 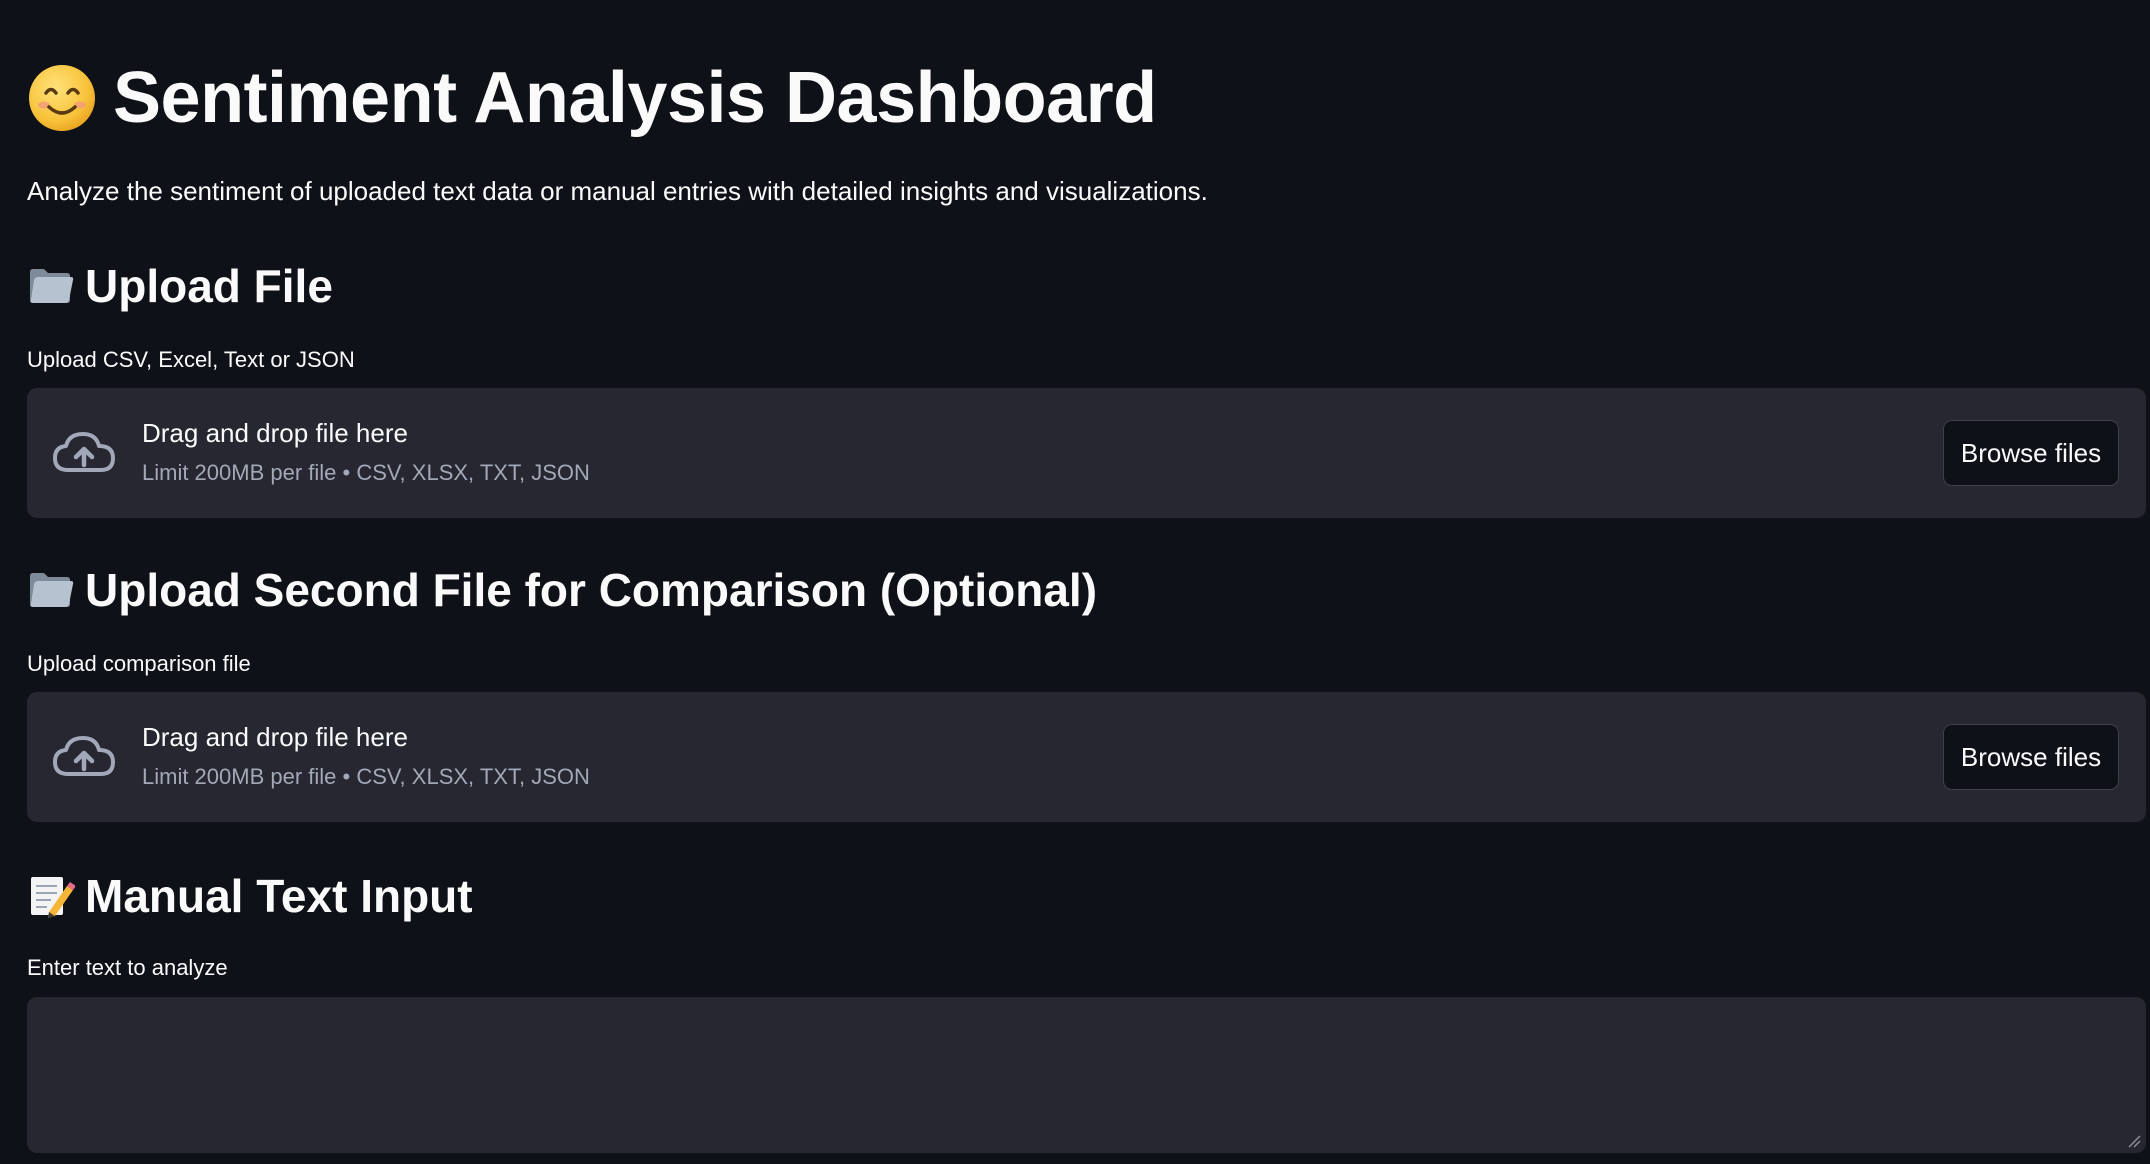 I want to click on upload-file-heading: Upload File, so click(x=180, y=286).